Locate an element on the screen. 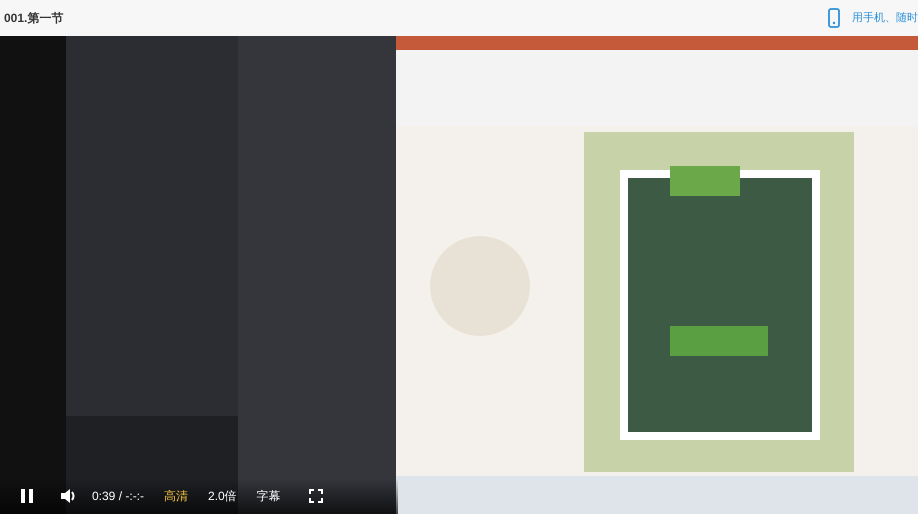 Image resolution: width=918 pixels, height=514 pixels. player-option-button: 2.0倍 is located at coordinates (222, 496).